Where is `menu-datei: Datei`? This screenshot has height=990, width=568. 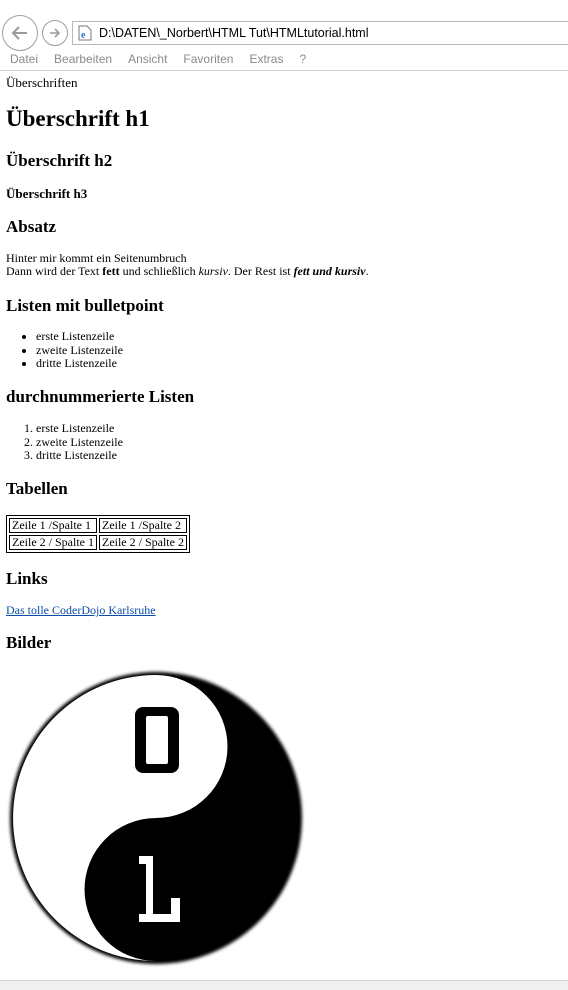
menu-datei: Datei is located at coordinates (24, 60).